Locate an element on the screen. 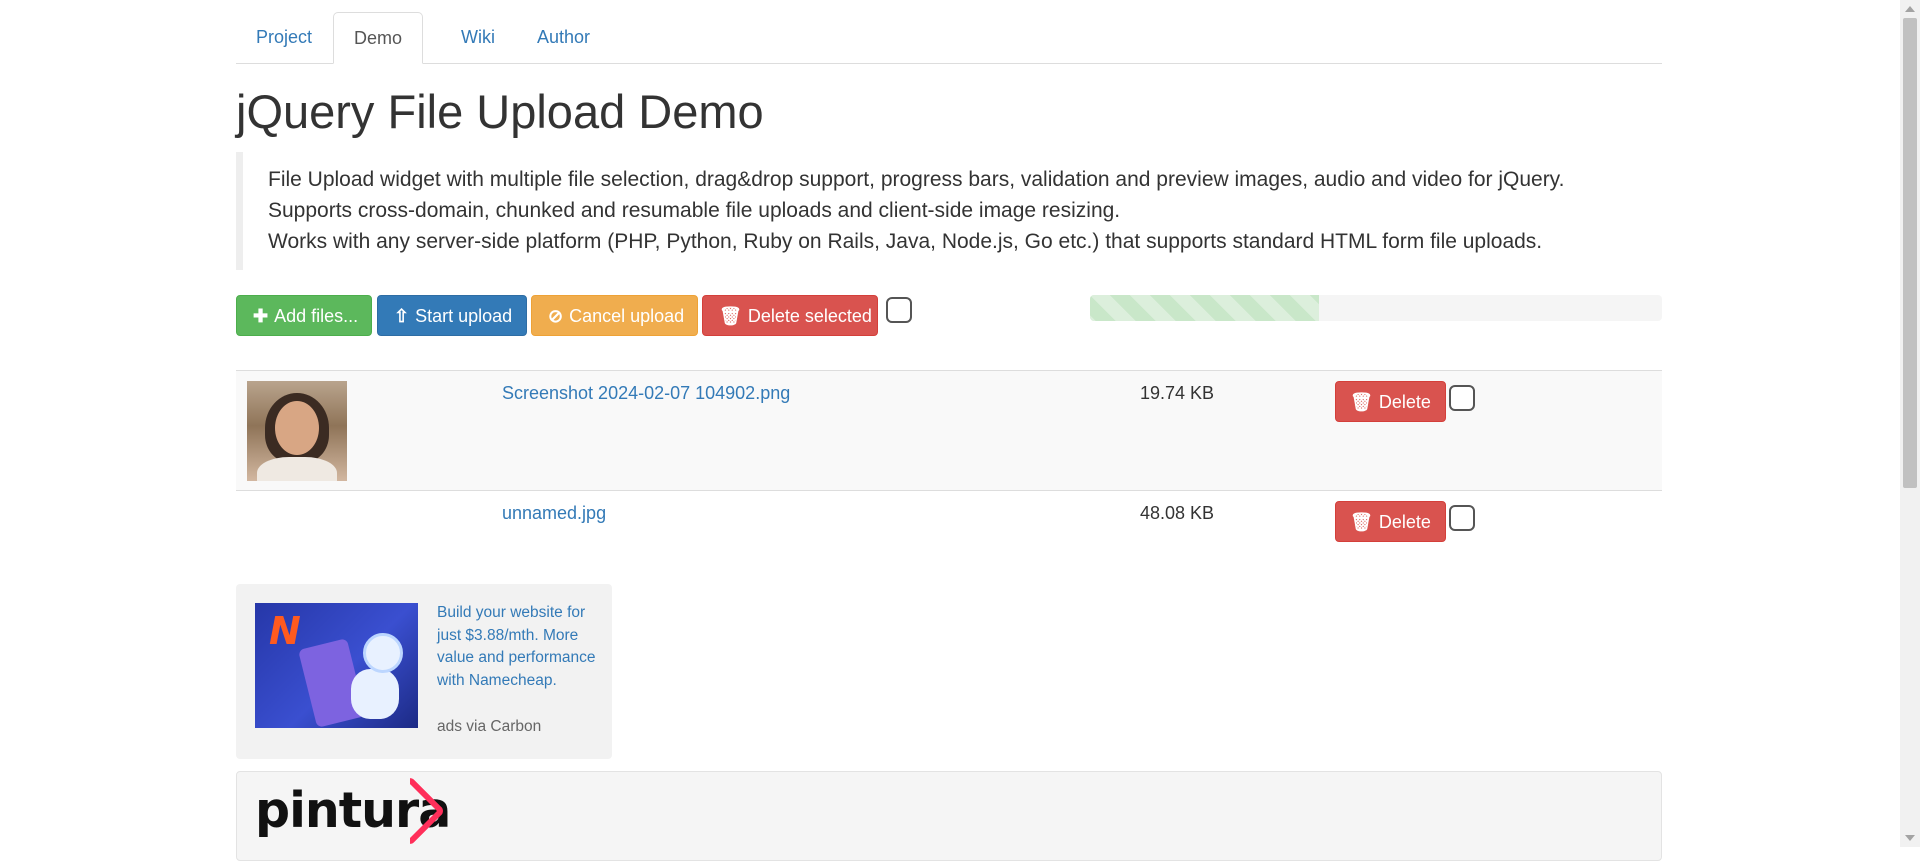 The height and width of the screenshot is (861, 1920). global-progress-bar is located at coordinates (1376, 308).